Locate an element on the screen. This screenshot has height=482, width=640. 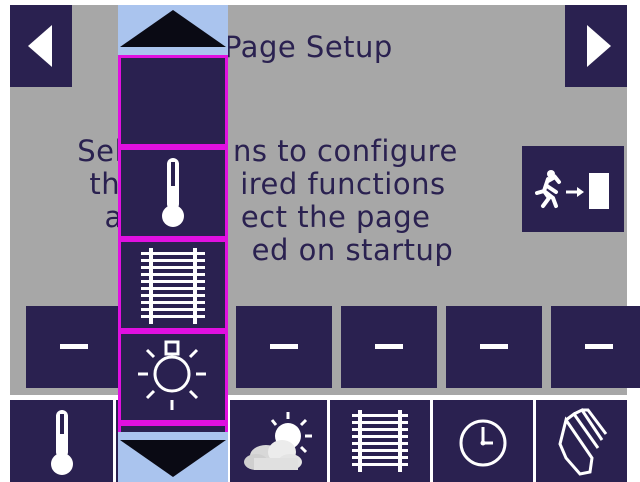
exit-button is located at coordinates (573, 189).